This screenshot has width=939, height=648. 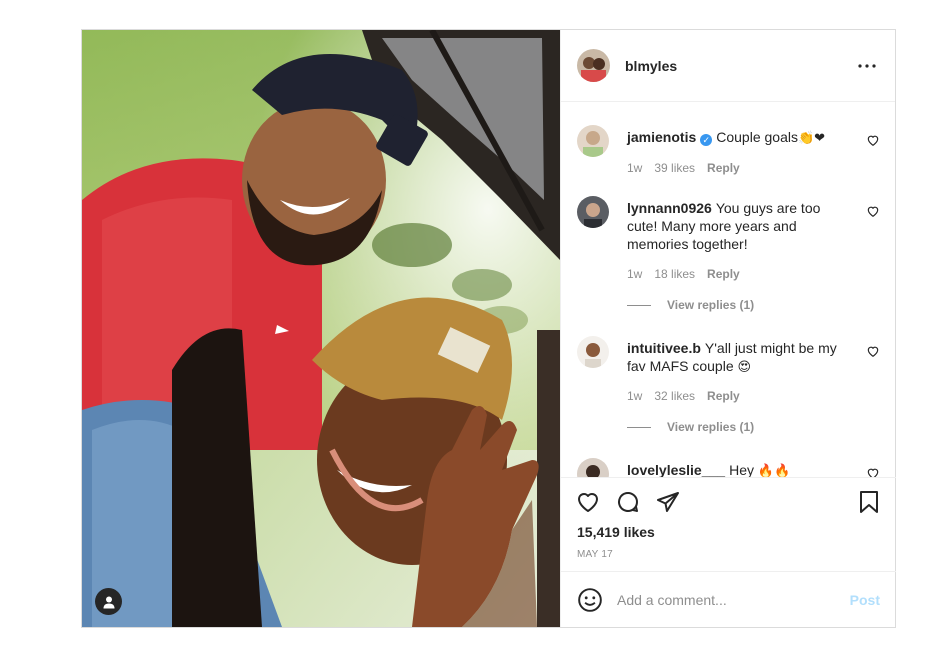 I want to click on bookmark-icon, so click(x=869, y=502).